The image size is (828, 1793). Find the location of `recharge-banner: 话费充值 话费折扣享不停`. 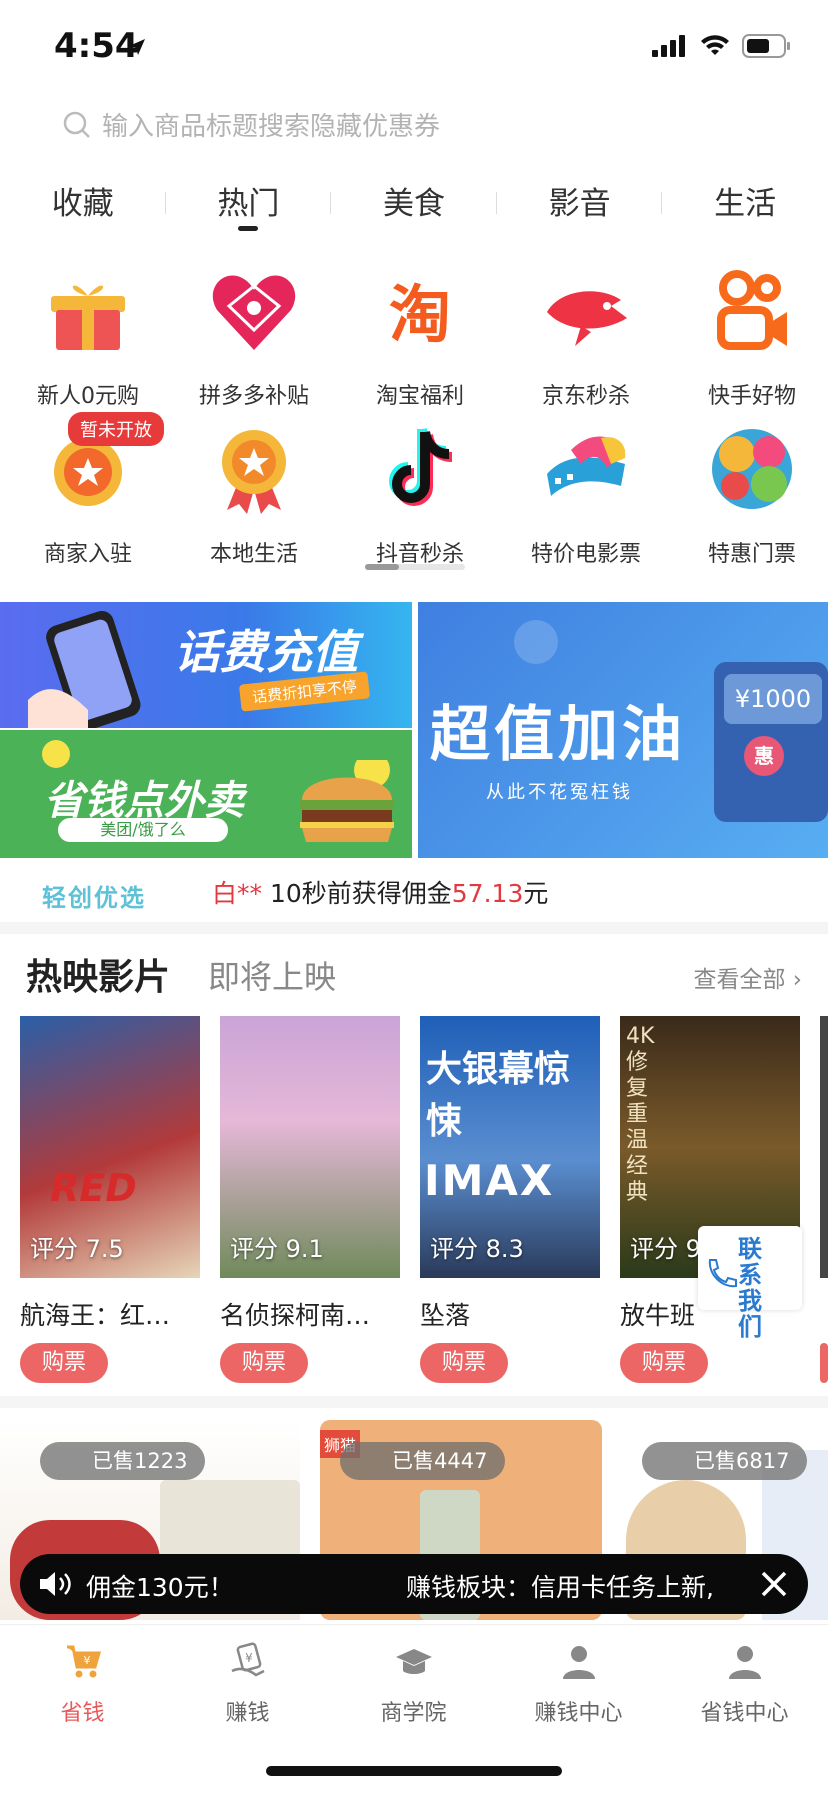

recharge-banner: 话费充值 话费折扣享不停 is located at coordinates (206, 665).